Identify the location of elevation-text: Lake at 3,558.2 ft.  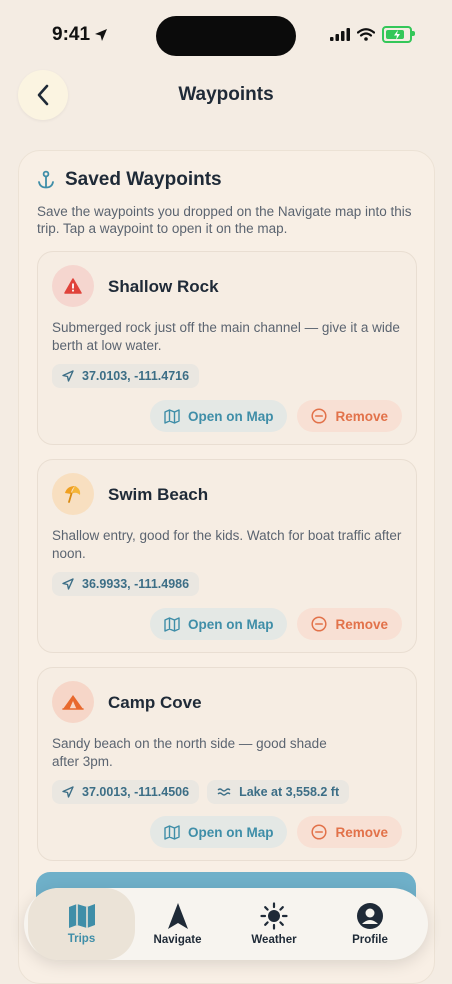
(289, 792).